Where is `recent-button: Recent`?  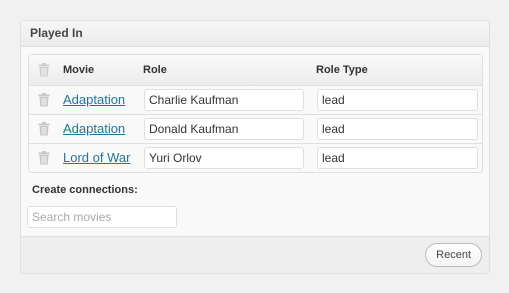 recent-button: Recent is located at coordinates (453, 255).